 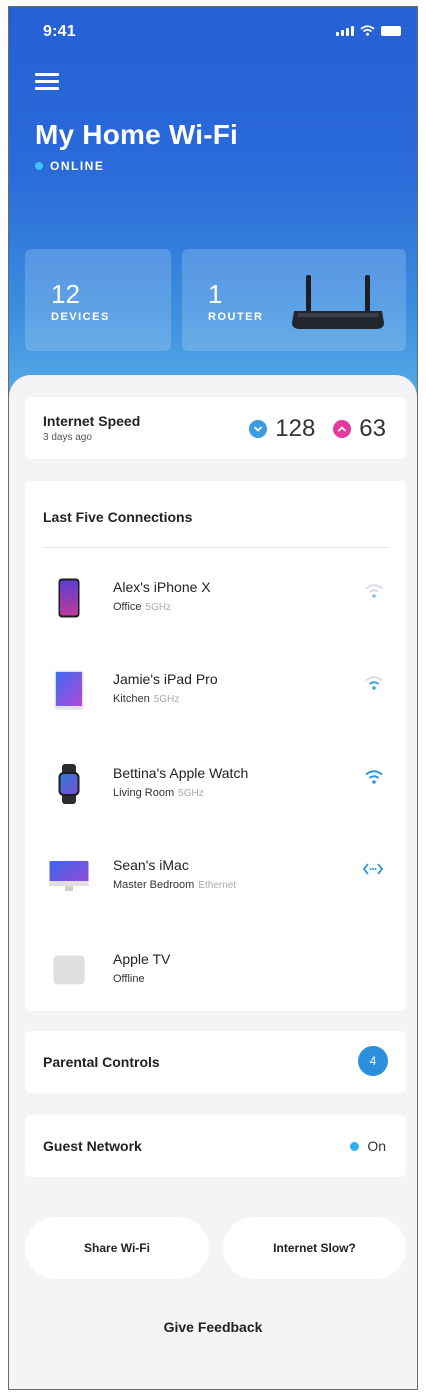 I want to click on device-name: Bettina's Apple Watch, so click(x=181, y=773).